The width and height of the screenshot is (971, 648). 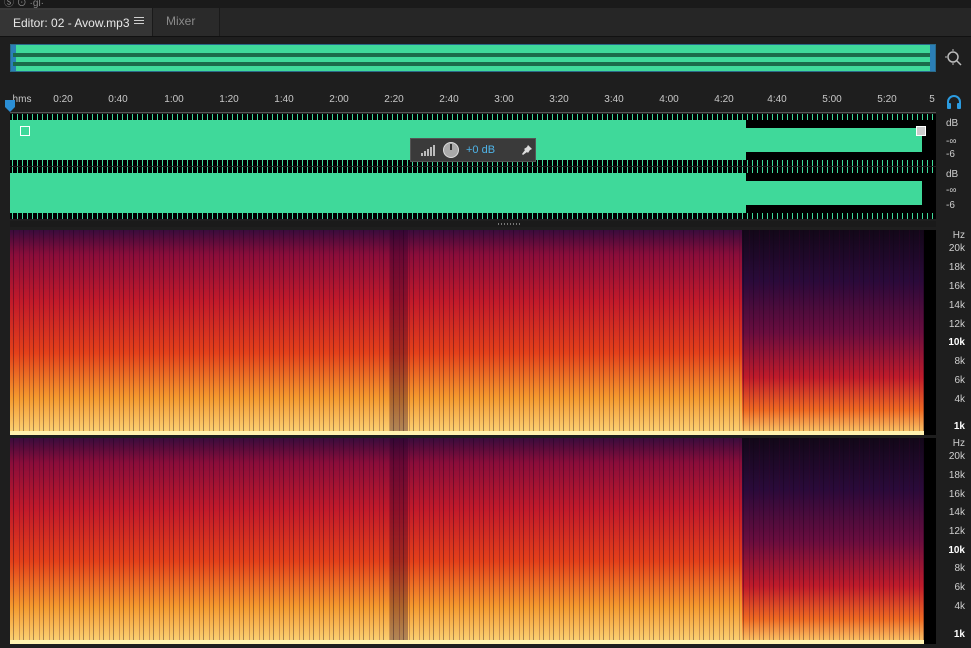 I want to click on gain-hud: +0 dB, so click(x=473, y=150).